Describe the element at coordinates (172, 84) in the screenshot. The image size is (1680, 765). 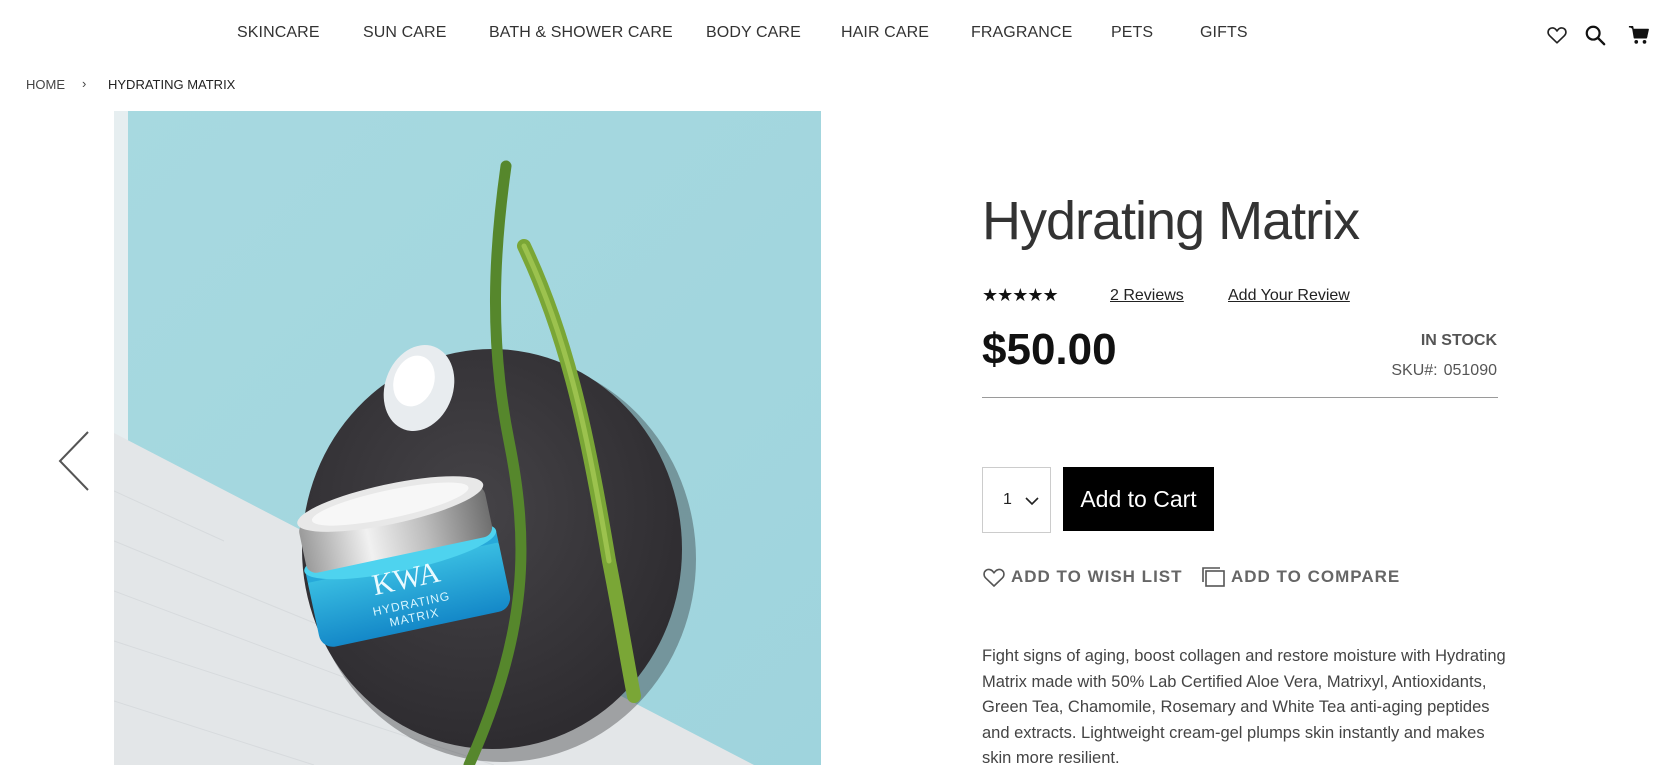
I see `breadcrumb-current: HYDRATING MATRIX` at that location.